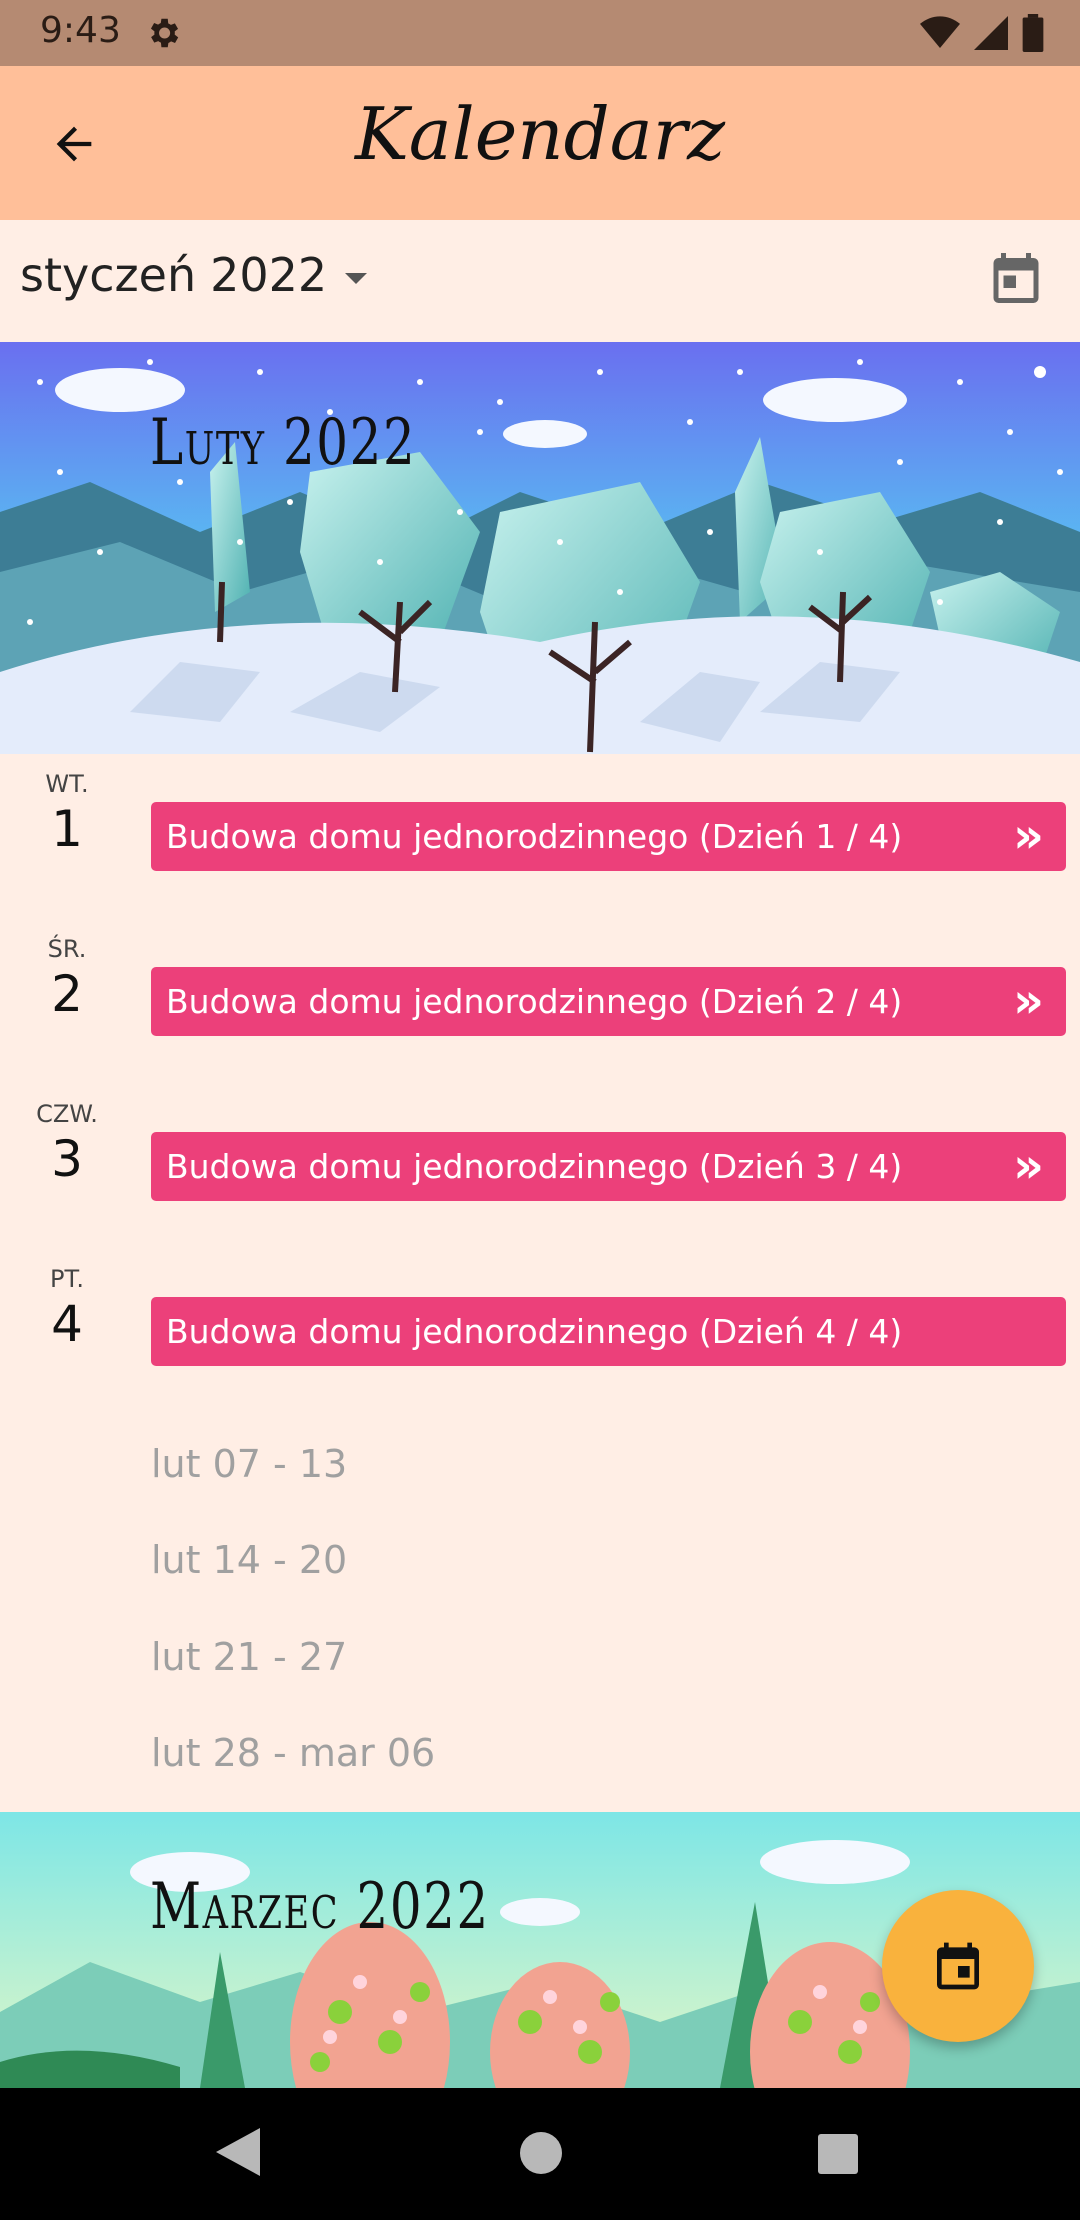  What do you see at coordinates (838, 2154) in the screenshot?
I see `nav-recents-icon` at bounding box center [838, 2154].